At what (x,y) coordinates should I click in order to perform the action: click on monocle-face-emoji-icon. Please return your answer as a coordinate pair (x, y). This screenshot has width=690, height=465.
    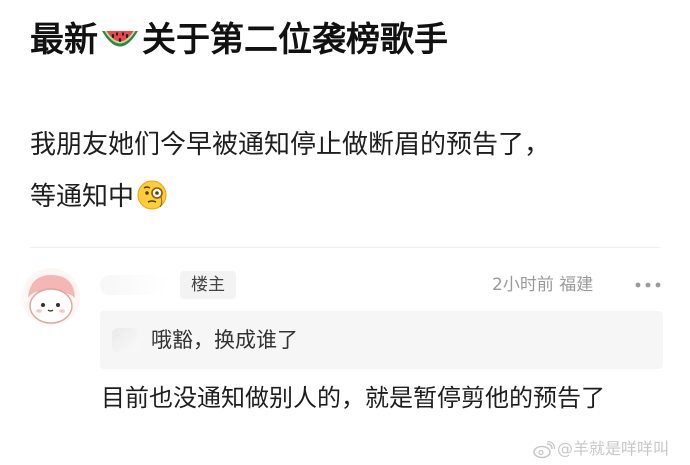
    Looking at the image, I should click on (152, 194).